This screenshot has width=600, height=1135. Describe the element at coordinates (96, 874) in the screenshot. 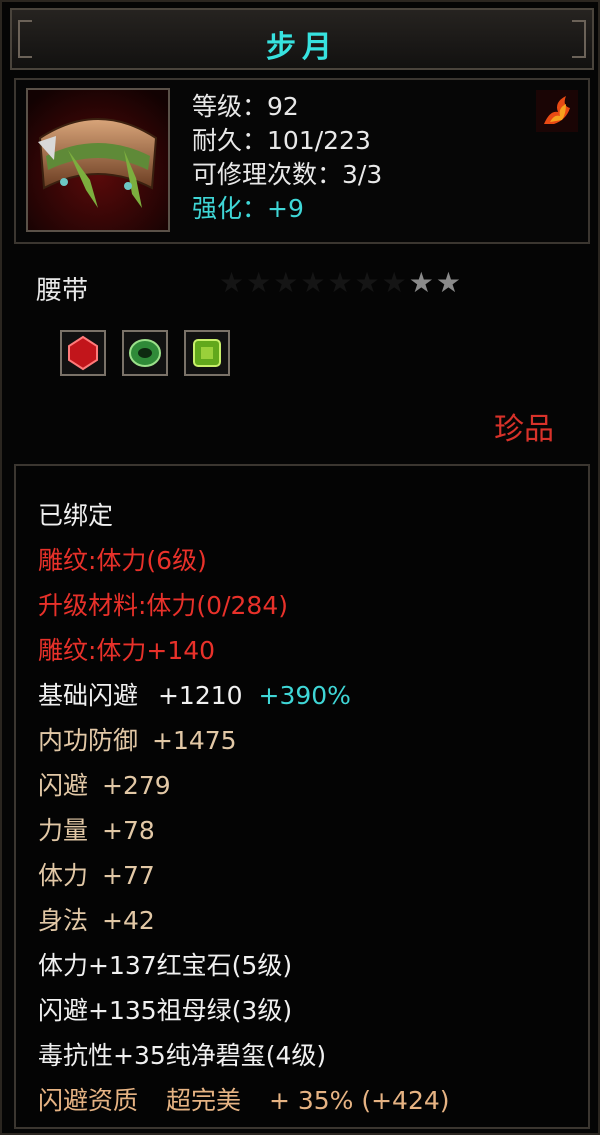

I see `attr-line: 体力 +77` at that location.